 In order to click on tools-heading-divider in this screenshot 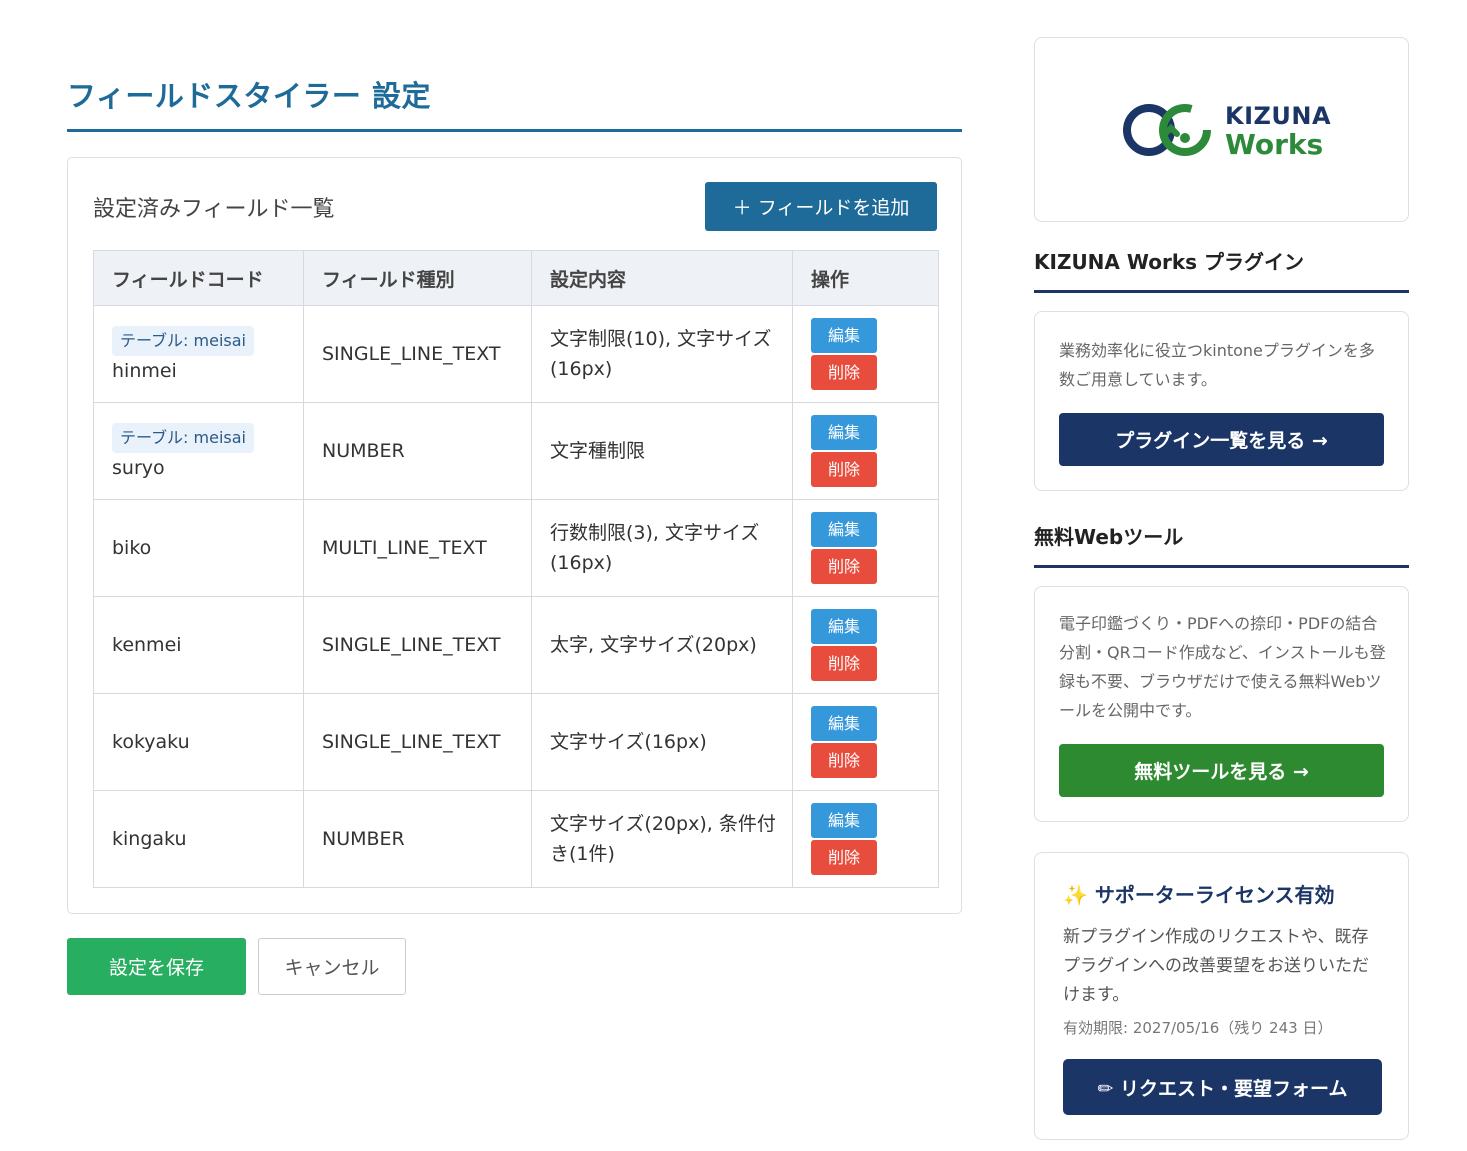, I will do `click(1221, 566)`.